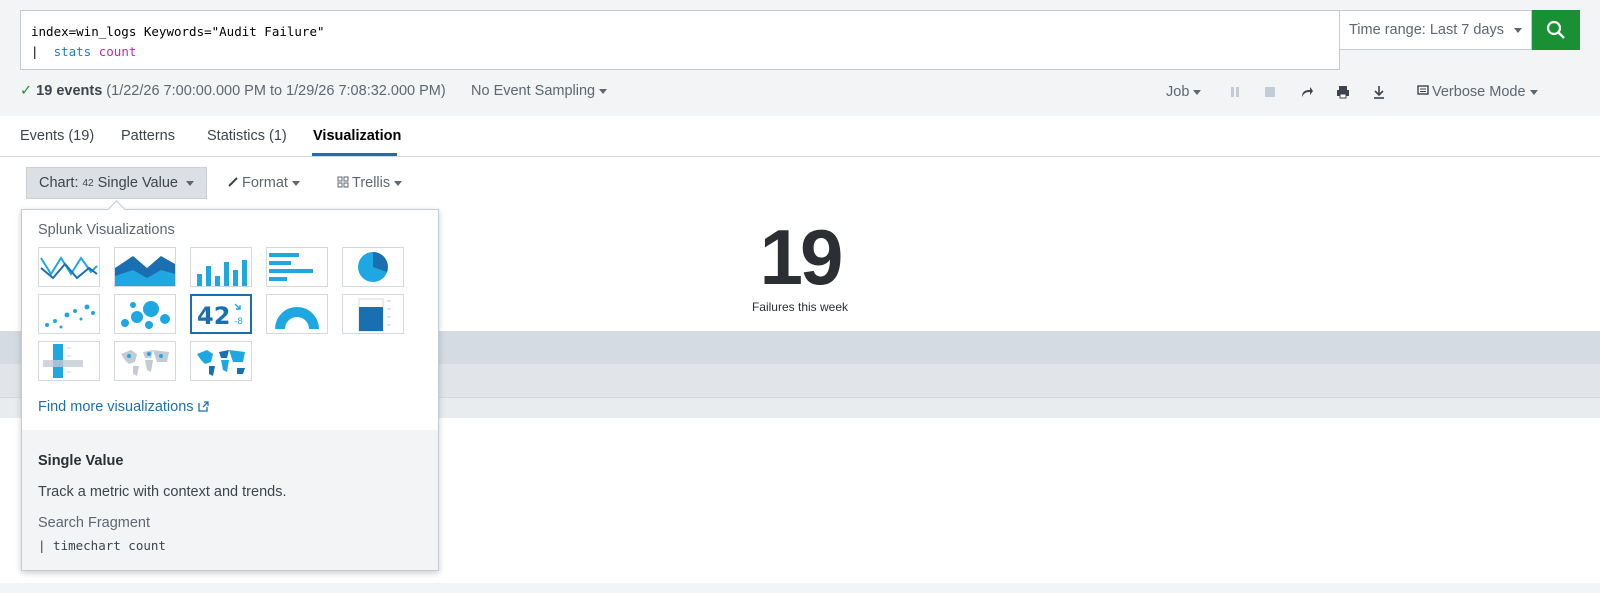 The image size is (1600, 593). I want to click on bar-chart-icon, so click(291, 267).